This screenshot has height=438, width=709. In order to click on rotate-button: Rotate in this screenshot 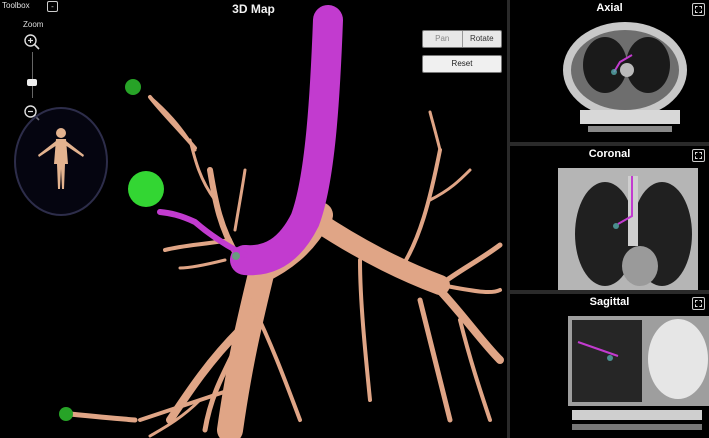, I will do `click(482, 39)`.